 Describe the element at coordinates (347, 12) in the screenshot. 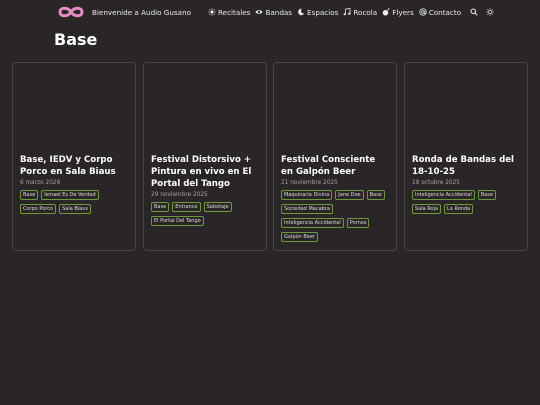

I see `music-note-icon` at that location.